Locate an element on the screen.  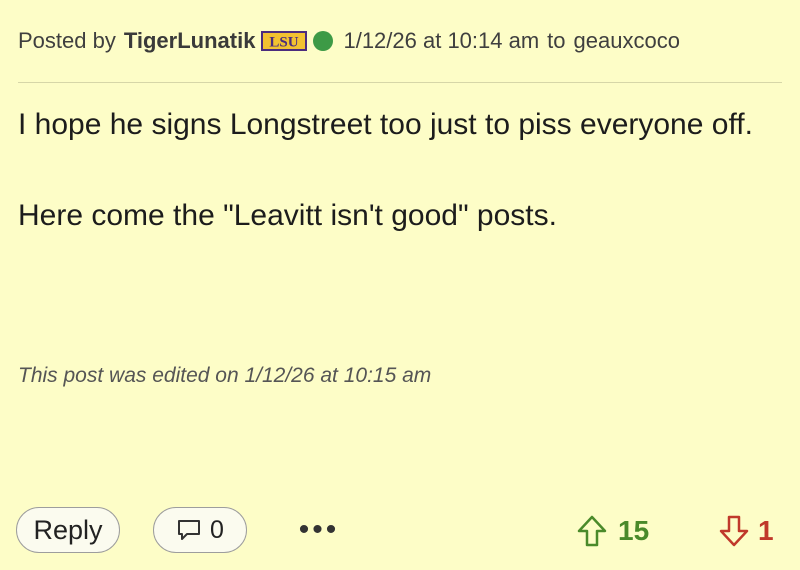
reply-button-label: Reply is located at coordinates (68, 529).